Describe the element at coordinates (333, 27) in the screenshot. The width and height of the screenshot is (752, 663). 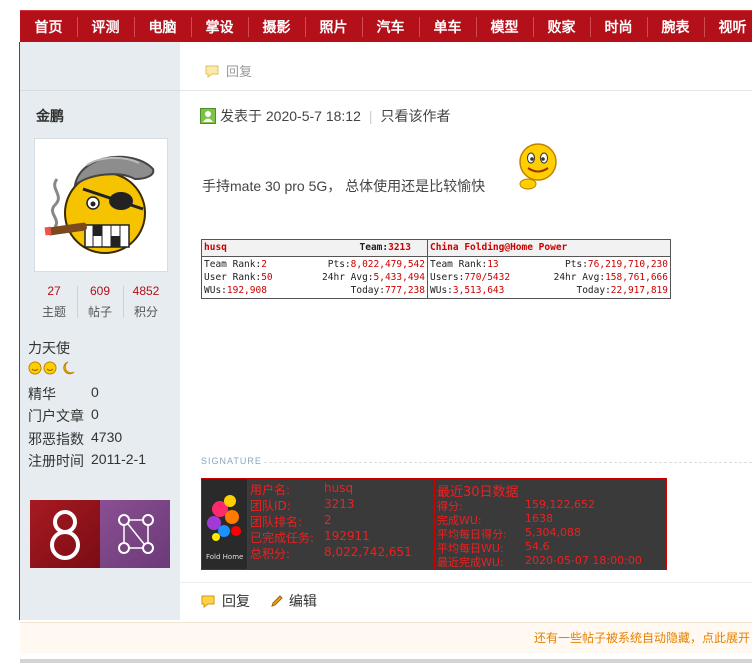
I see `nav-item: 照片` at that location.